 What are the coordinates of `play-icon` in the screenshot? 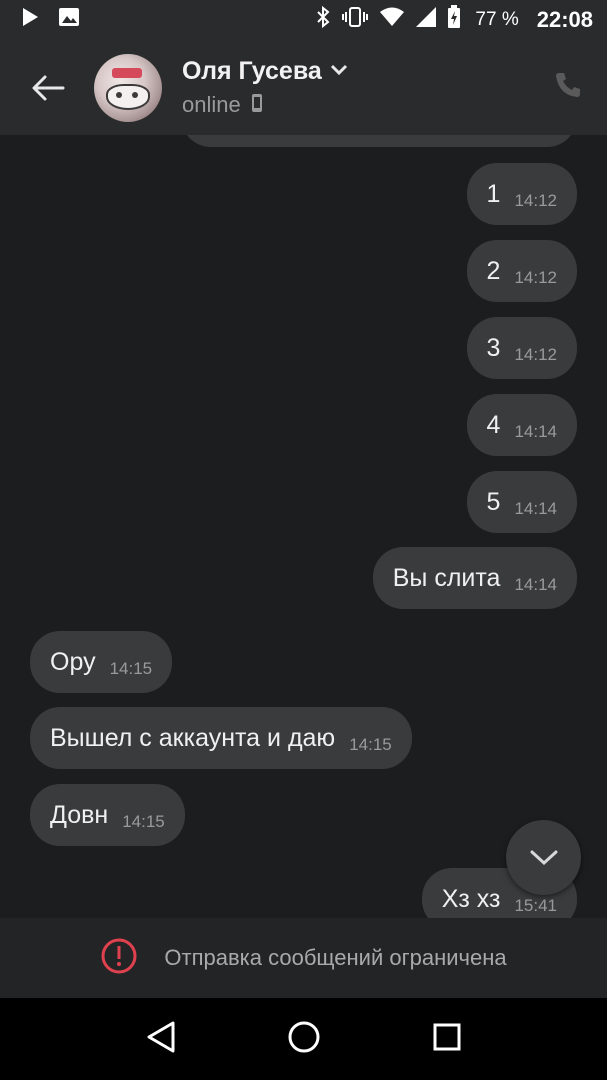 It's located at (30, 20).